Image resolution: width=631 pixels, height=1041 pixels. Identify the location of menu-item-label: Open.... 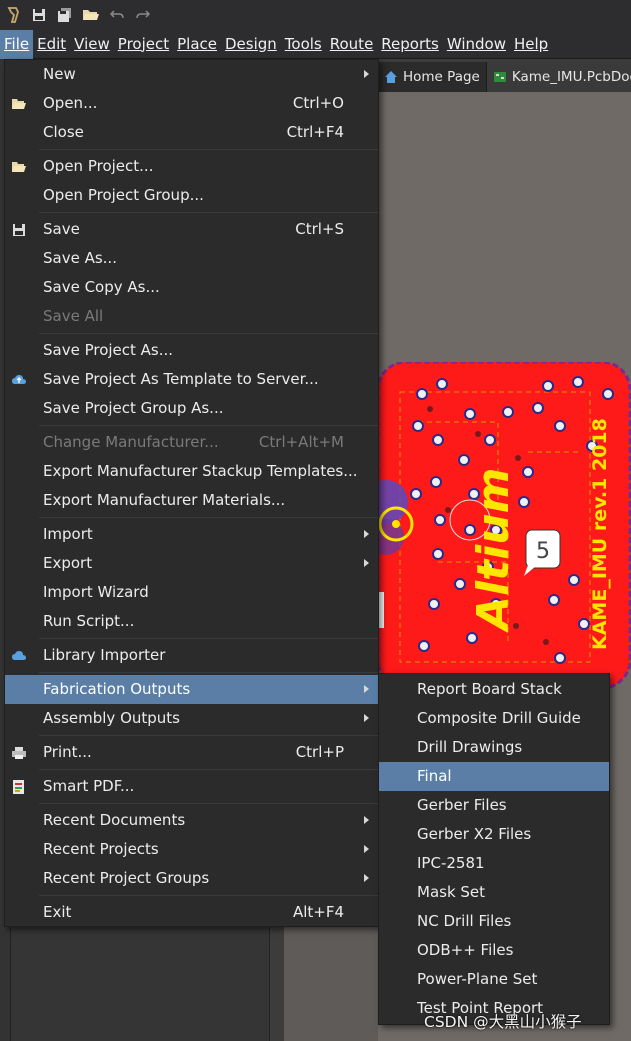
(70, 103).